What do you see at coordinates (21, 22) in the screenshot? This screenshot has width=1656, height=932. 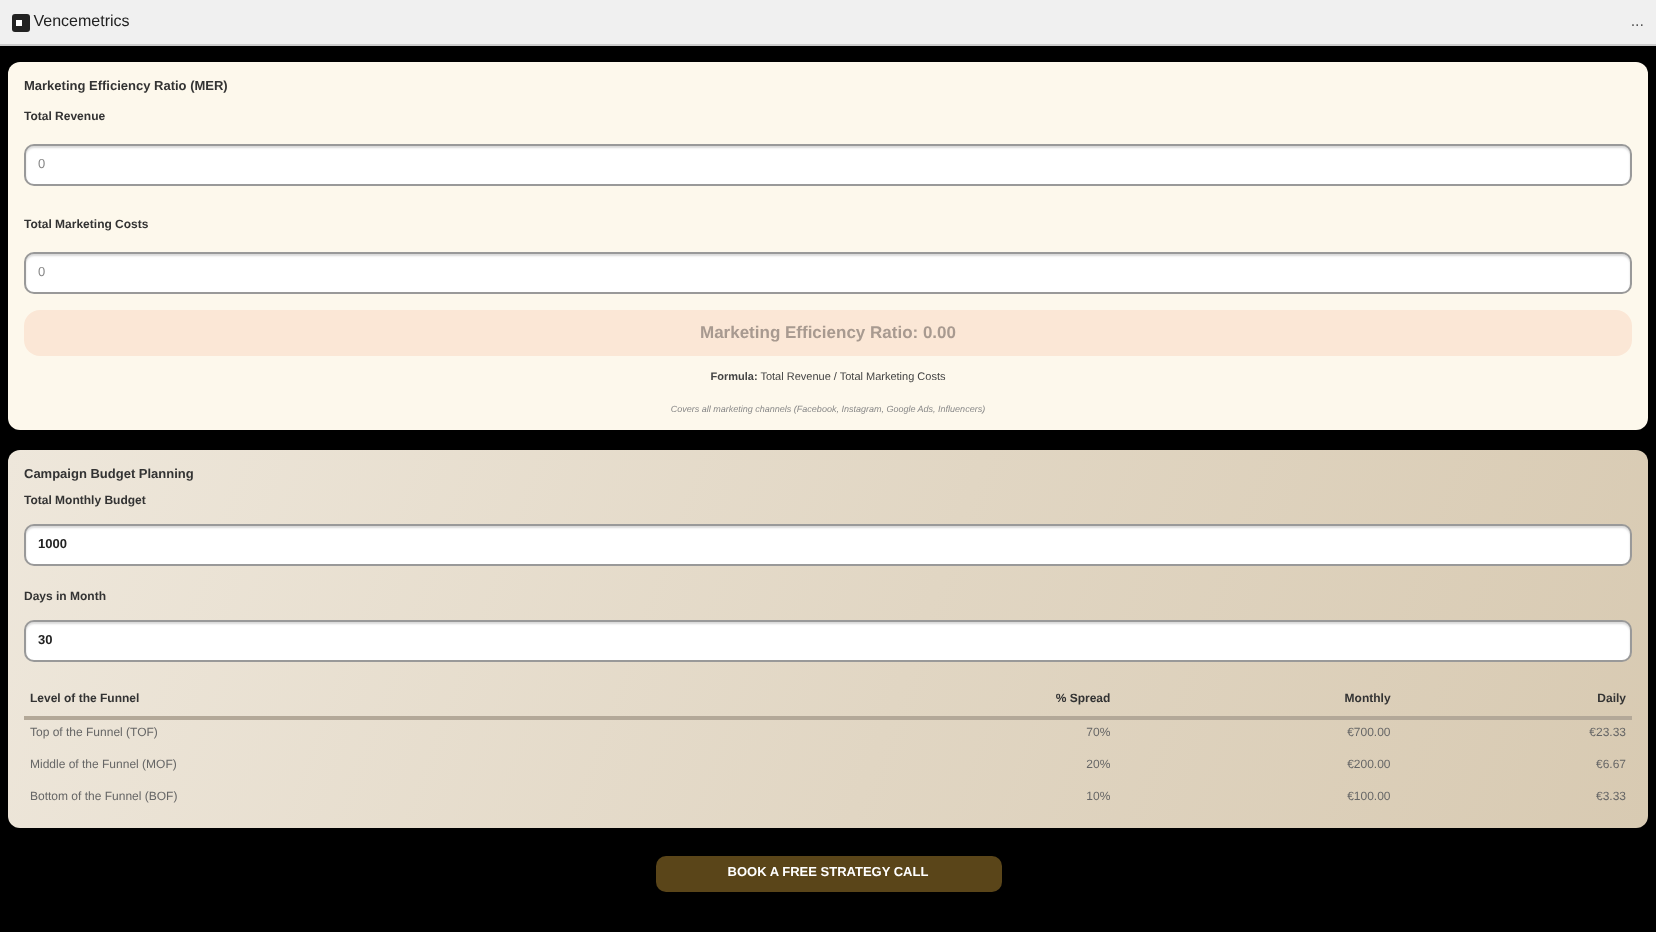 I see `logo-icon` at bounding box center [21, 22].